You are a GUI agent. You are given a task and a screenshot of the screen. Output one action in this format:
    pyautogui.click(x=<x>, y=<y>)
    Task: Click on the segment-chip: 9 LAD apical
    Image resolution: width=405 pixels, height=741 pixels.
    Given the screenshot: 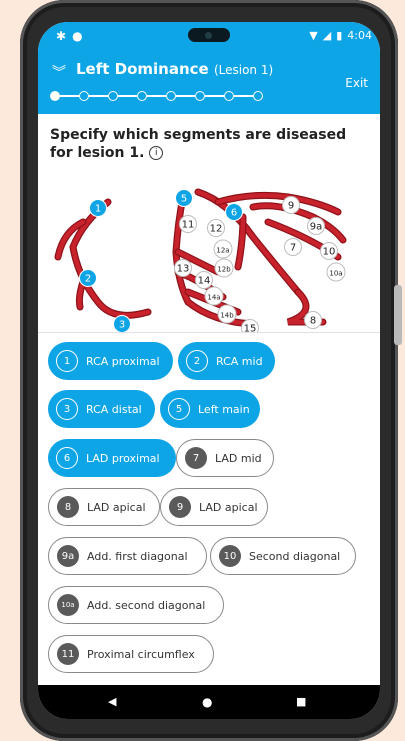 What is the action you would take?
    pyautogui.click(x=214, y=507)
    